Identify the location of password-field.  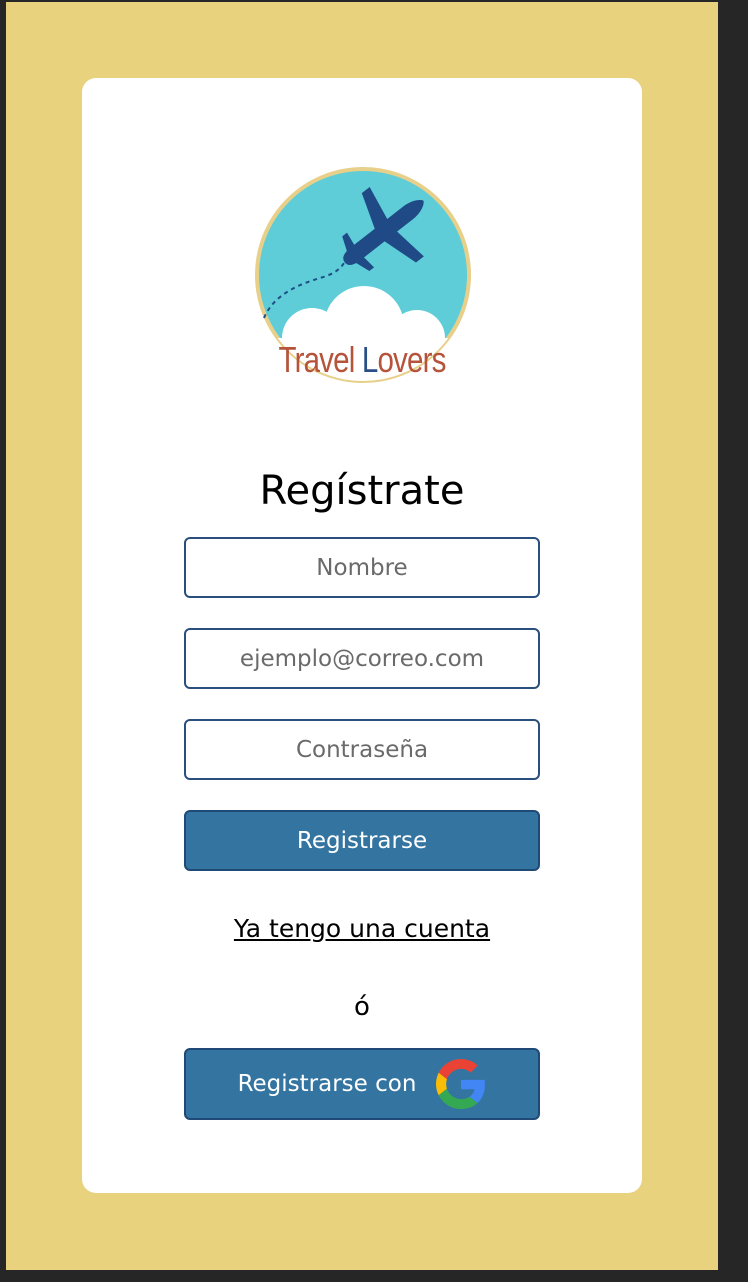
(362, 749).